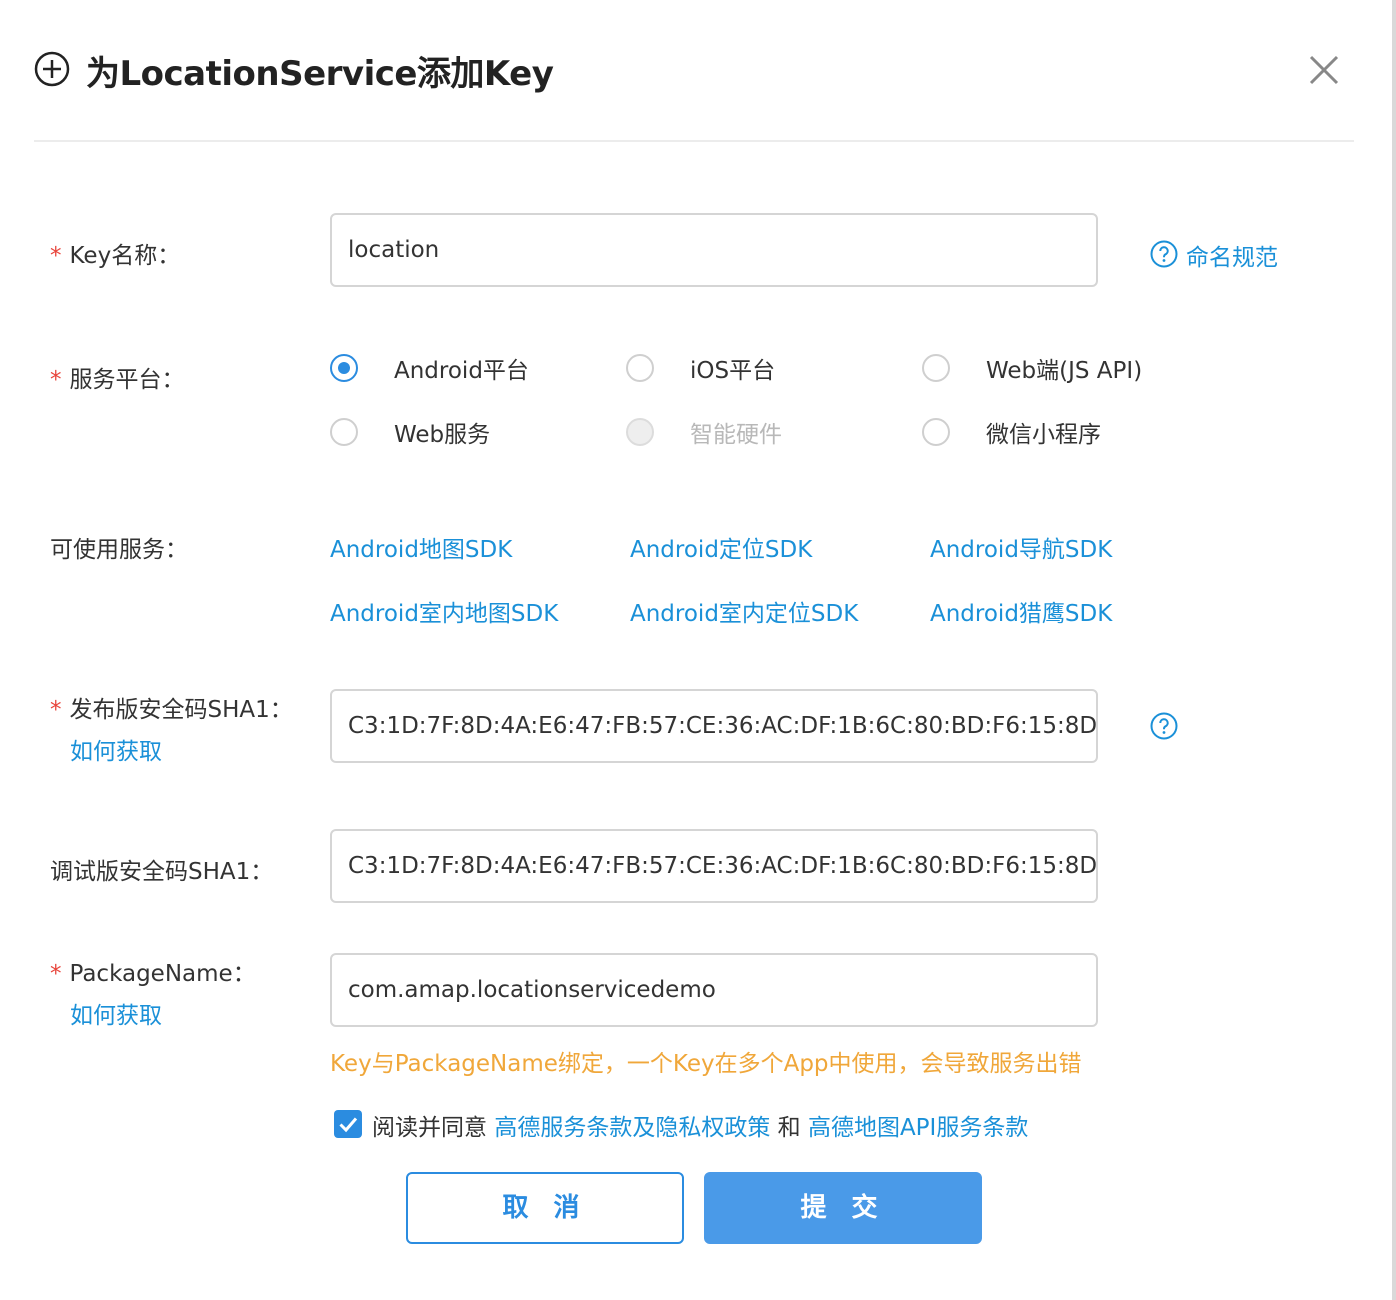 Image resolution: width=1396 pixels, height=1300 pixels. What do you see at coordinates (1064, 371) in the screenshot?
I see `radio-label-web-js: Web端(JS API)` at bounding box center [1064, 371].